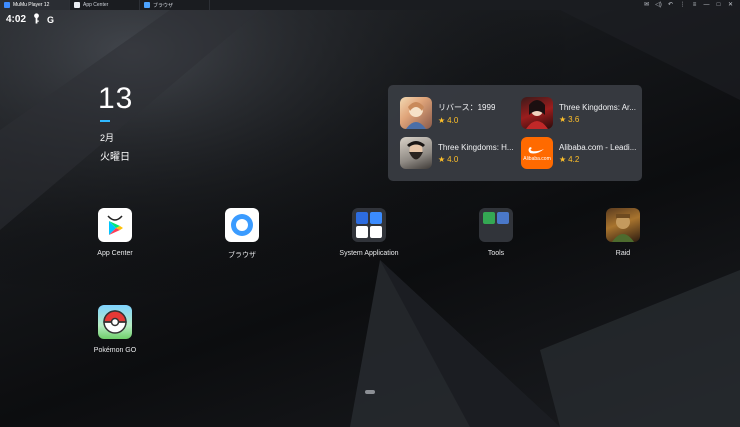 The image size is (740, 427). Describe the element at coordinates (682, 5) in the screenshot. I see `more-icon: ⋮` at that location.